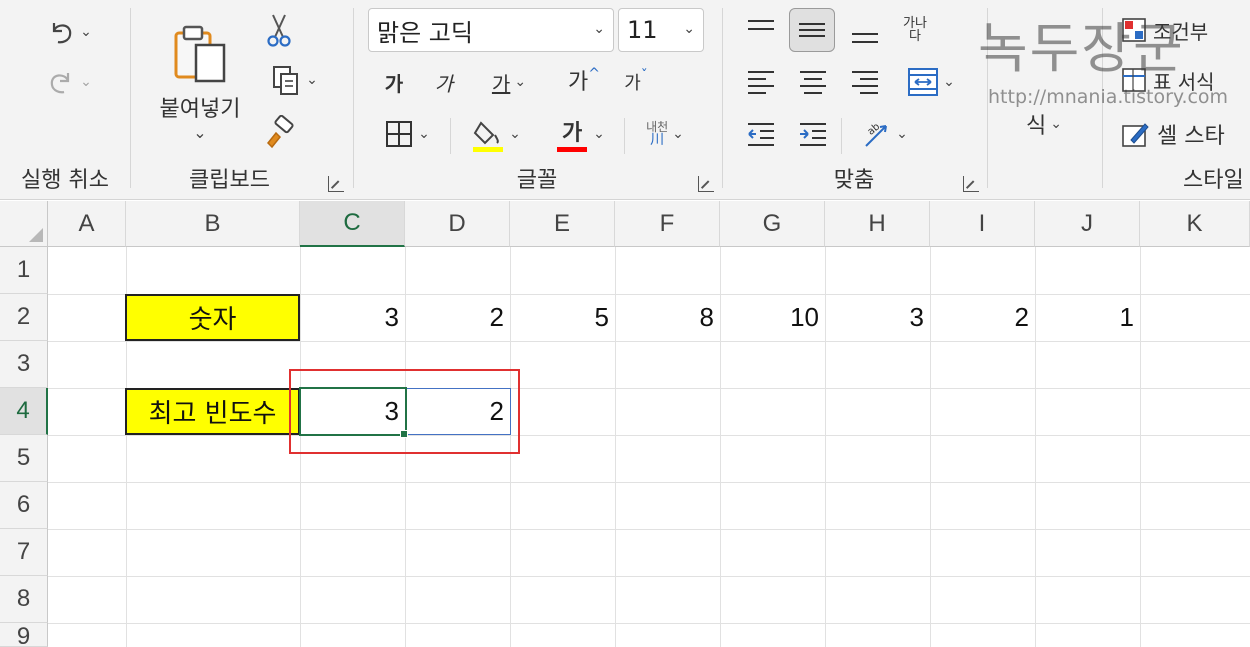 This screenshot has width=1250, height=647. Describe the element at coordinates (982, 224) in the screenshot. I see `column-header-i: I` at that location.